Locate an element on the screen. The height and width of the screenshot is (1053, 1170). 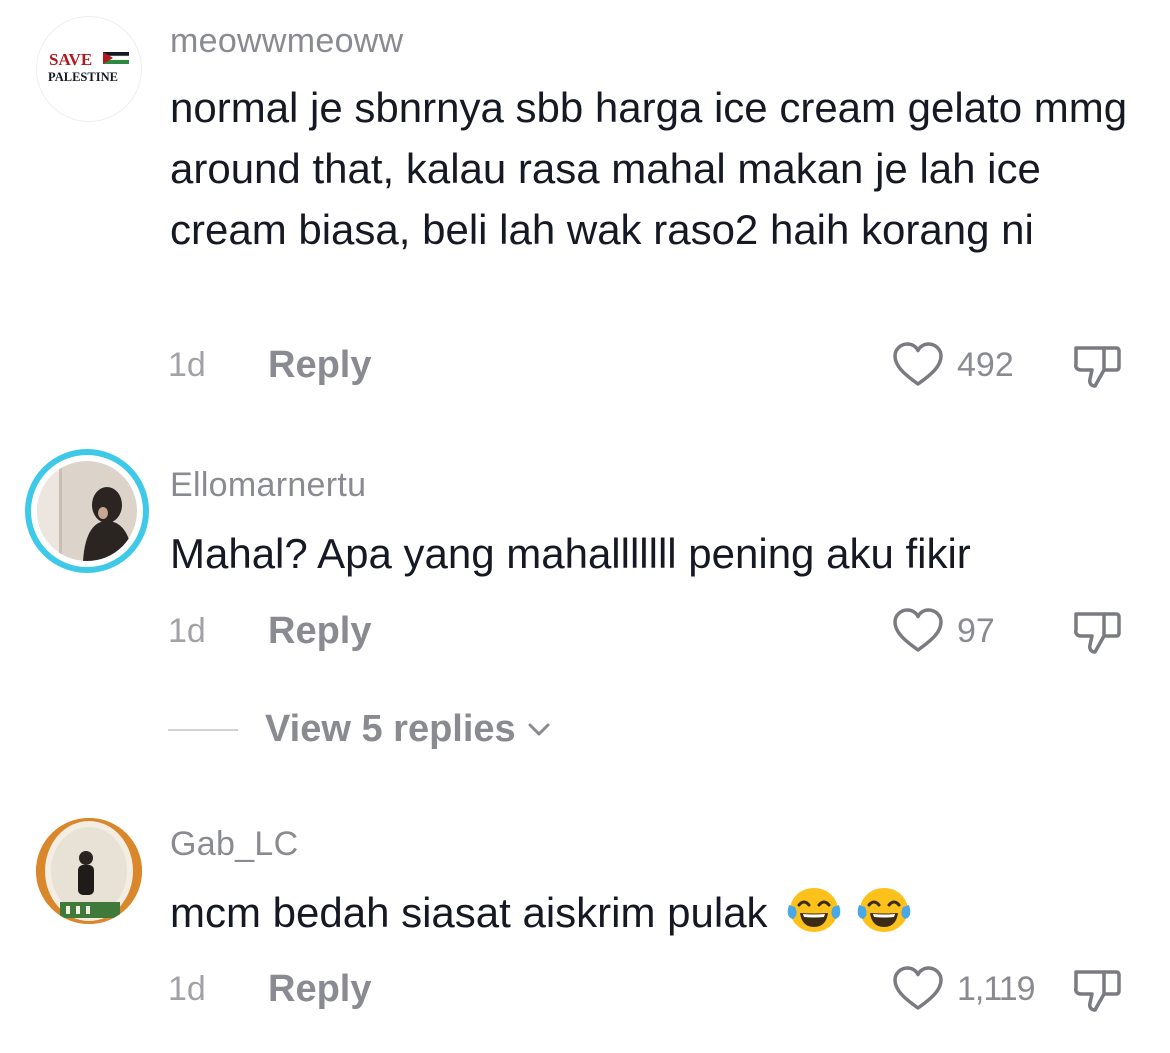
avatar: SAVE PALESTINE is located at coordinates (89, 69).